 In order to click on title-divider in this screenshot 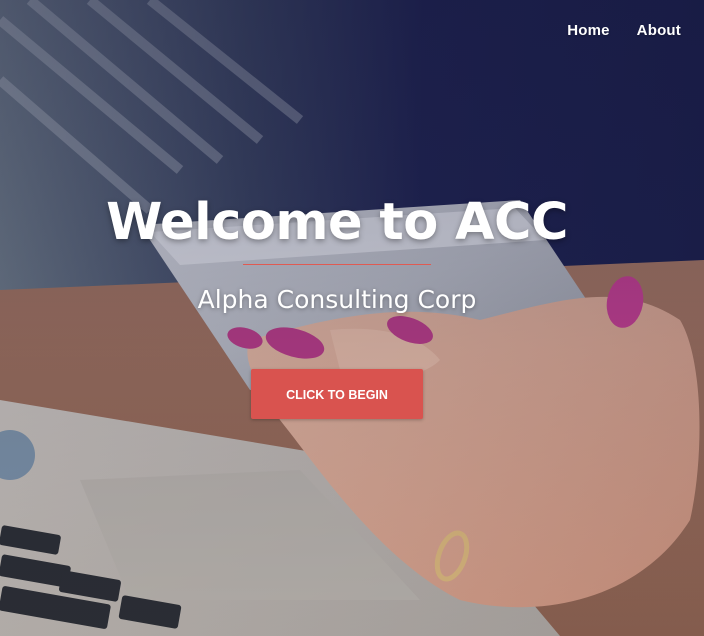, I will do `click(337, 264)`.